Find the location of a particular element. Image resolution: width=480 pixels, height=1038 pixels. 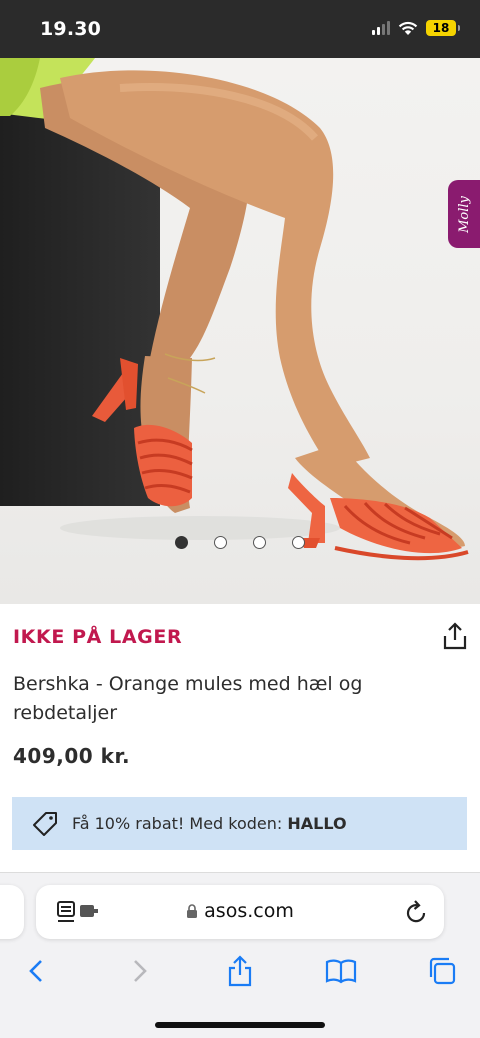

tabs-button is located at coordinates (442, 971).